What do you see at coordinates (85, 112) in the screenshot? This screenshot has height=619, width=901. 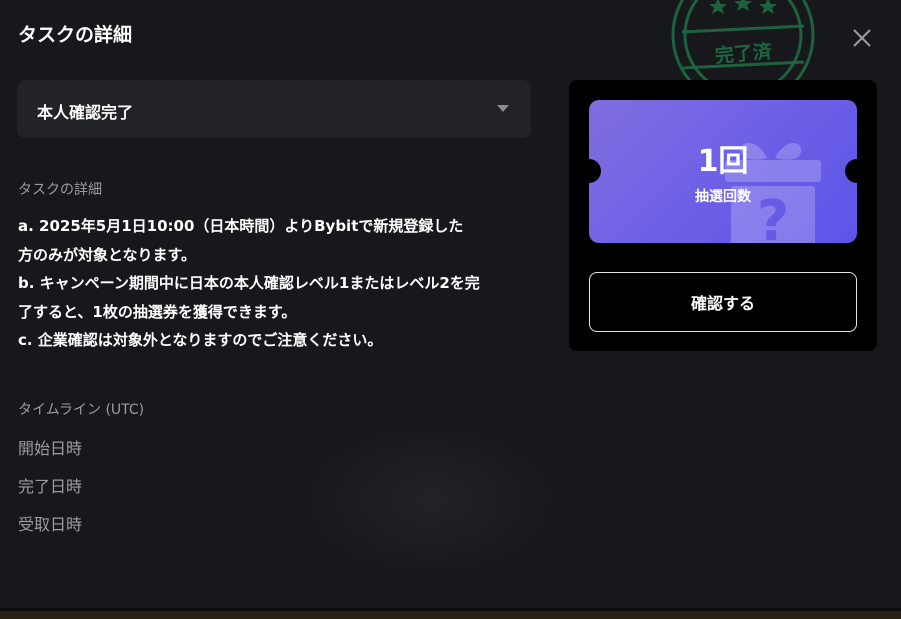 I see `dropdown-selected-value: 本人確認完了` at bounding box center [85, 112].